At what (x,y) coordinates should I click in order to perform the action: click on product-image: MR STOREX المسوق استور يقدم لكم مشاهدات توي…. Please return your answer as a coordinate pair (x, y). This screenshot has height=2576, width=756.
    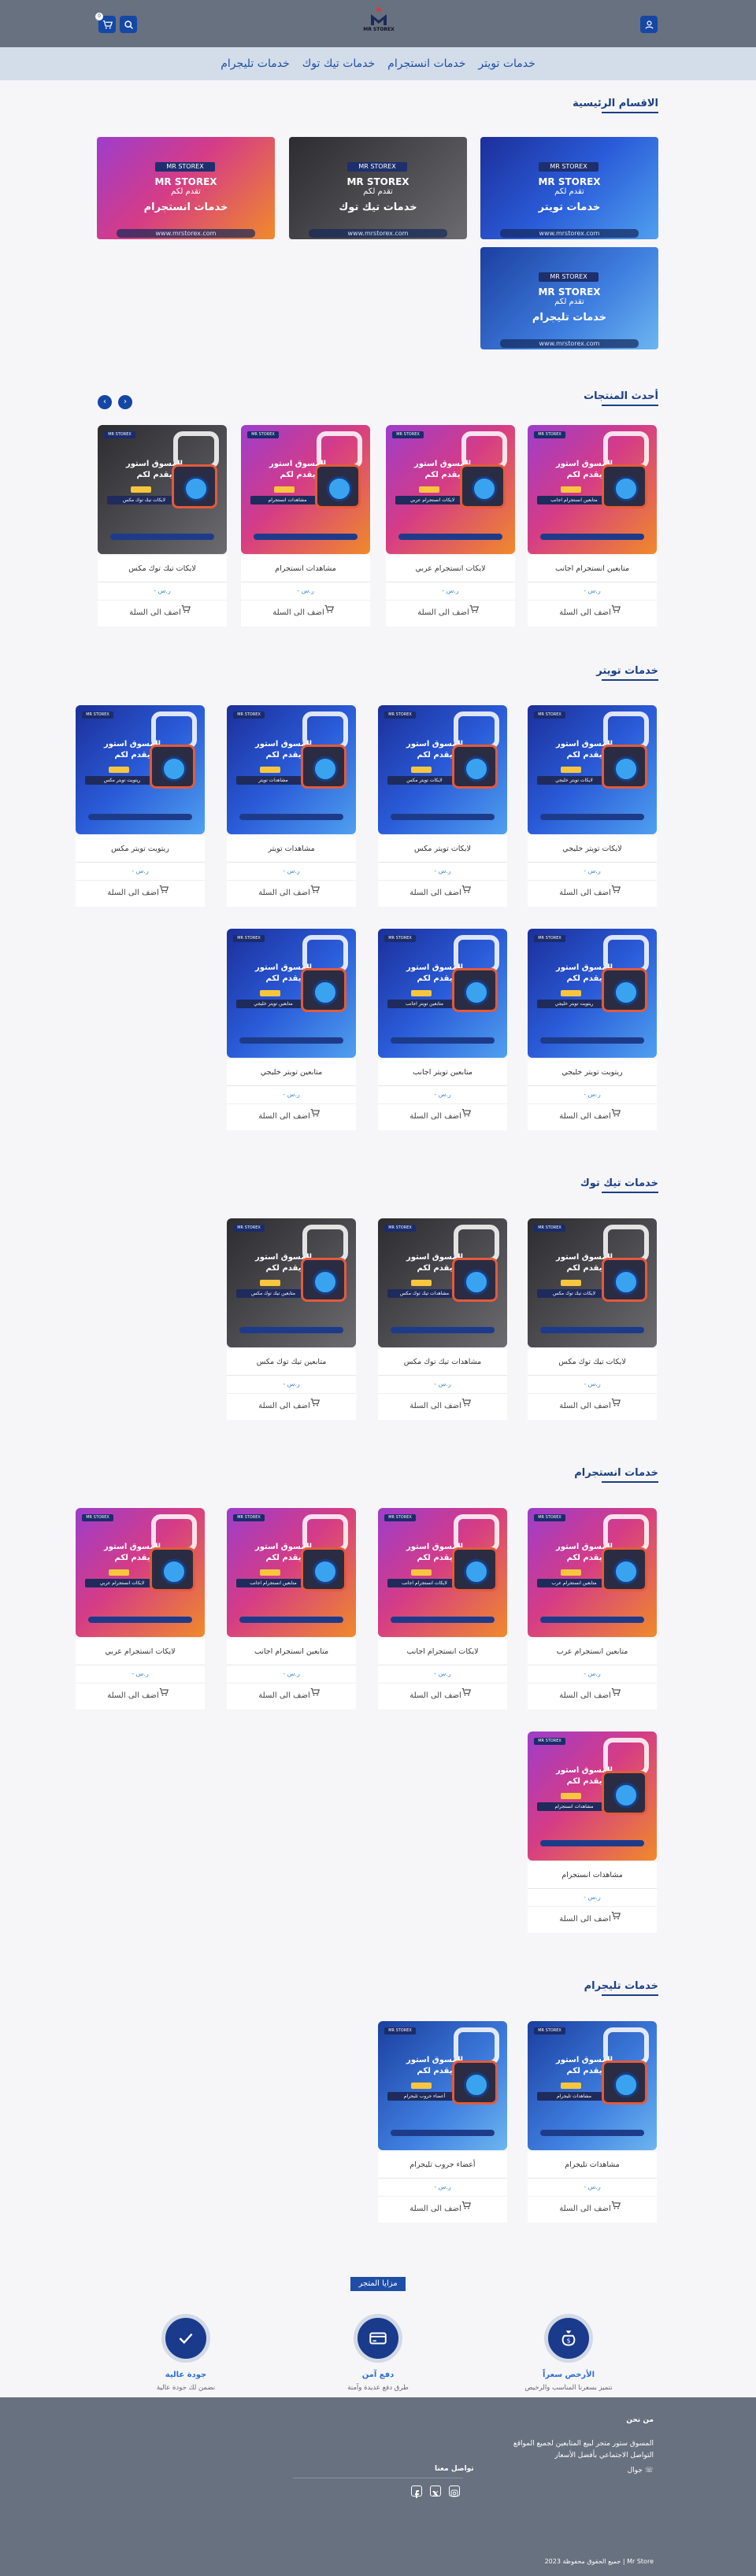
    Looking at the image, I should click on (291, 769).